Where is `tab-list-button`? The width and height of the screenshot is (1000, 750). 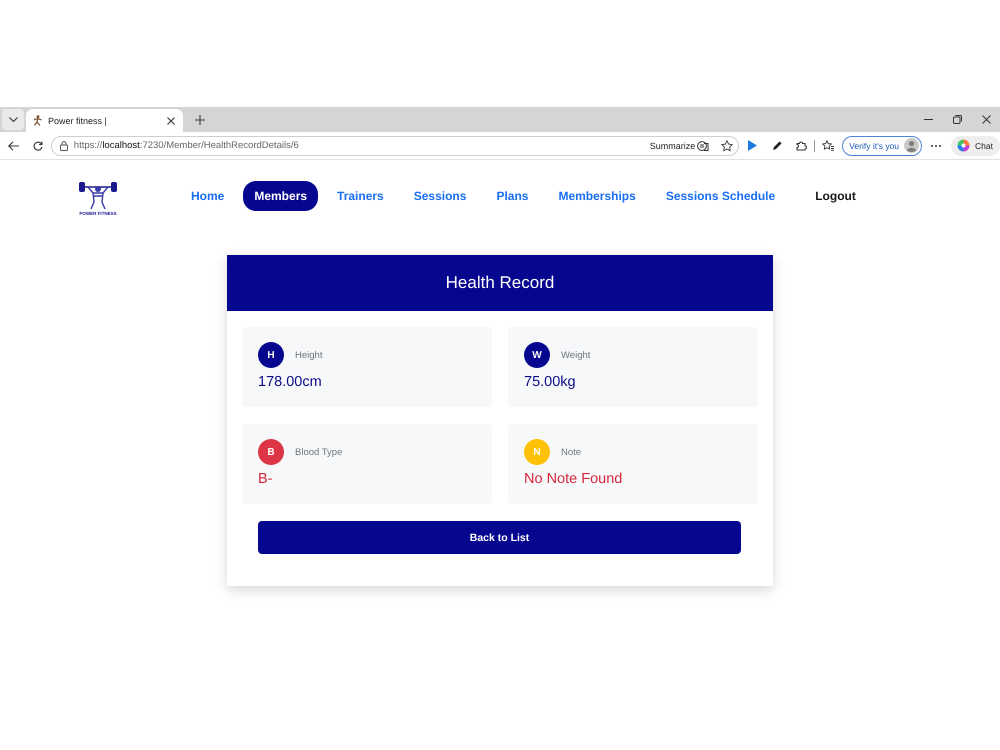
tab-list-button is located at coordinates (13, 119).